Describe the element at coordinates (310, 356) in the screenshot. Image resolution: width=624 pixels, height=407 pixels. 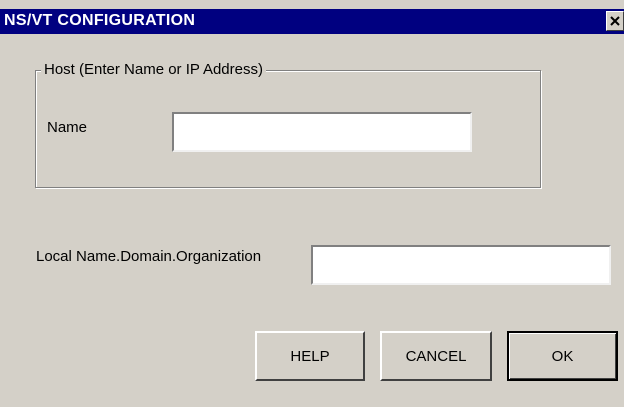
I see `help-button: HELP` at that location.